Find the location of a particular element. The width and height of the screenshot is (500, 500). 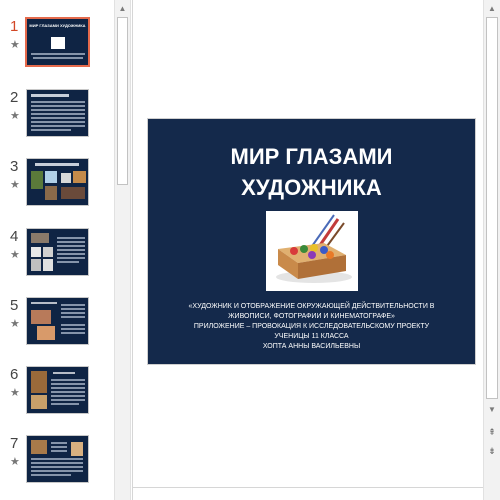

slide-thumbnail-6: 6 ★ is located at coordinates (57, 396).